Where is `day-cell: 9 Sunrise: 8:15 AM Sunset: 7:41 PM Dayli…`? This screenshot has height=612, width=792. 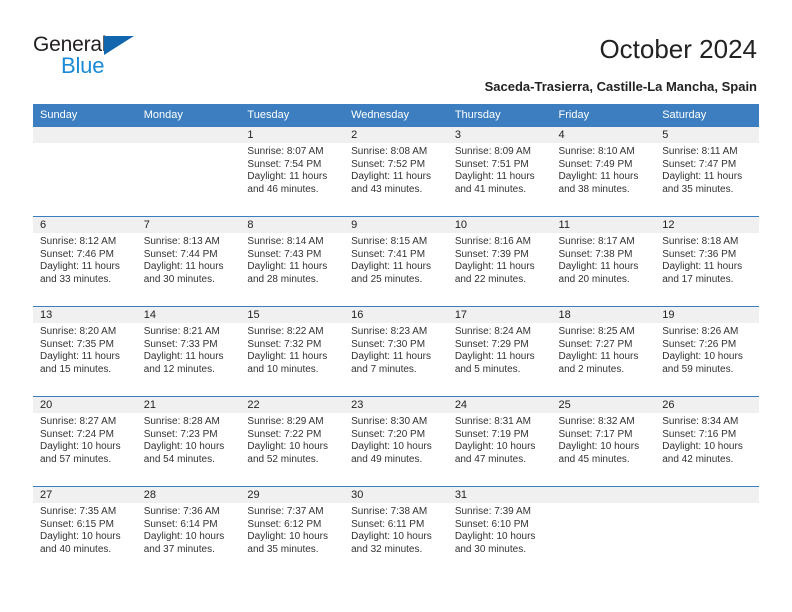 day-cell: 9 Sunrise: 8:15 AM Sunset: 7:41 PM Dayli… is located at coordinates (396, 261).